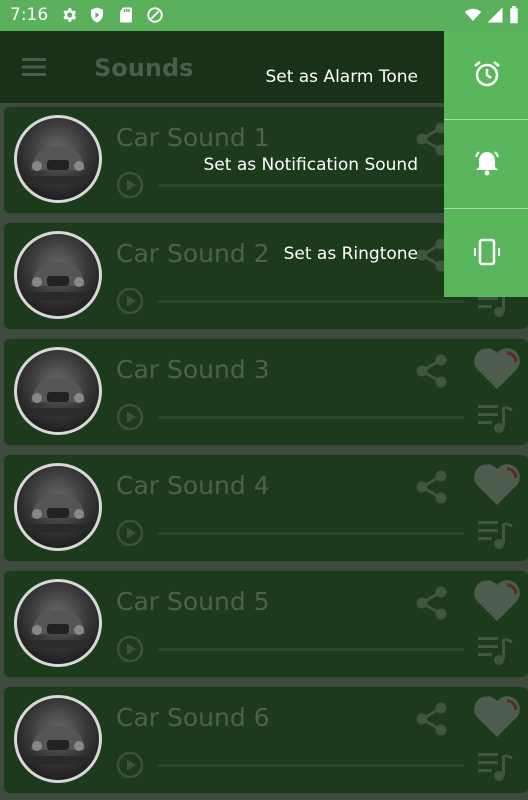 This screenshot has height=800, width=528. I want to click on settings-icon, so click(70, 15).